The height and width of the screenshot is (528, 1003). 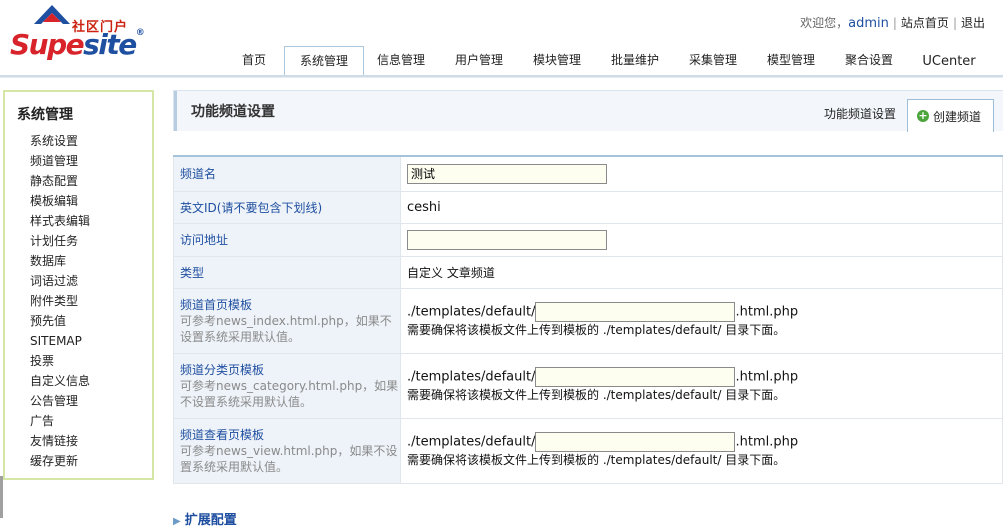 What do you see at coordinates (501, 77) in the screenshot?
I see `nav-underline-light` at bounding box center [501, 77].